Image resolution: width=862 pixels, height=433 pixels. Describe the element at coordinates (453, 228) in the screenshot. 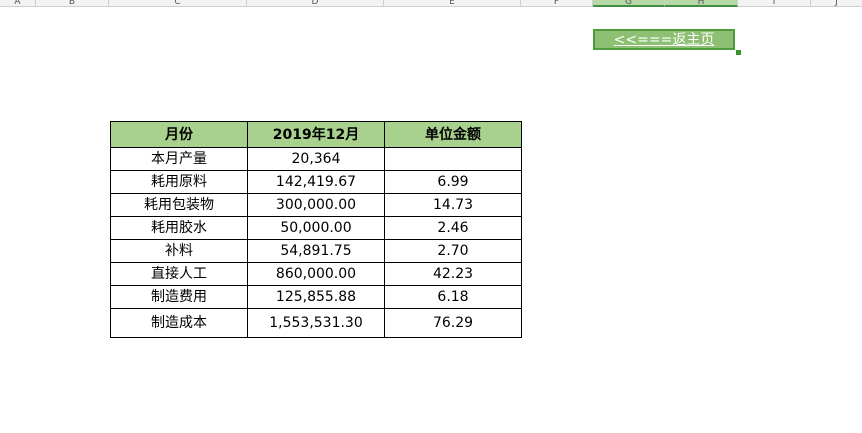

I see `cell-unit: 2.46` at that location.